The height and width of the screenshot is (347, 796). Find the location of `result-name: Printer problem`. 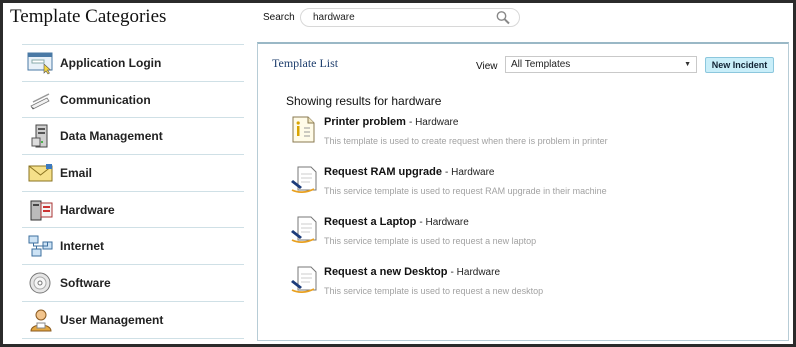

result-name: Printer problem is located at coordinates (365, 122).